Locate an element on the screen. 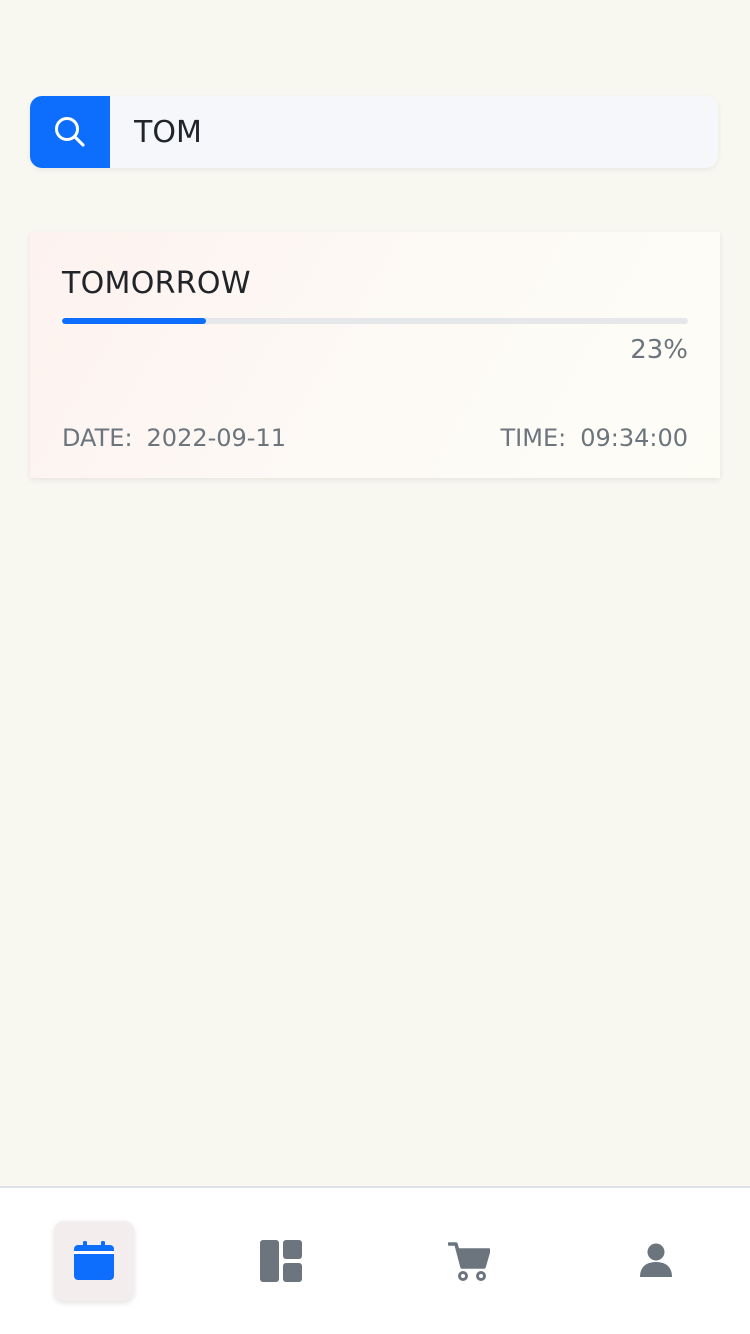 The image size is (750, 1334). nav-item-dashboard is located at coordinates (282, 1261).